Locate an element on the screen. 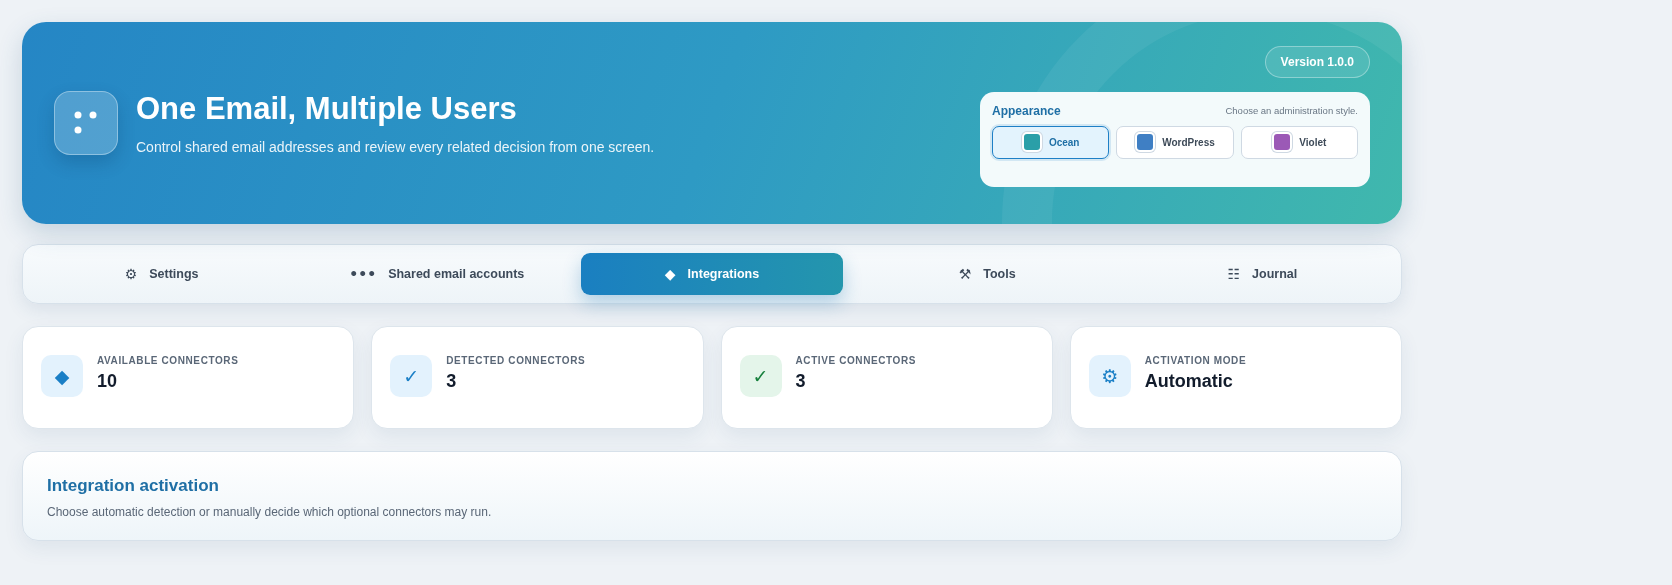 Image resolution: width=1672 pixels, height=585 pixels. theme-option: Ocean is located at coordinates (1051, 142).